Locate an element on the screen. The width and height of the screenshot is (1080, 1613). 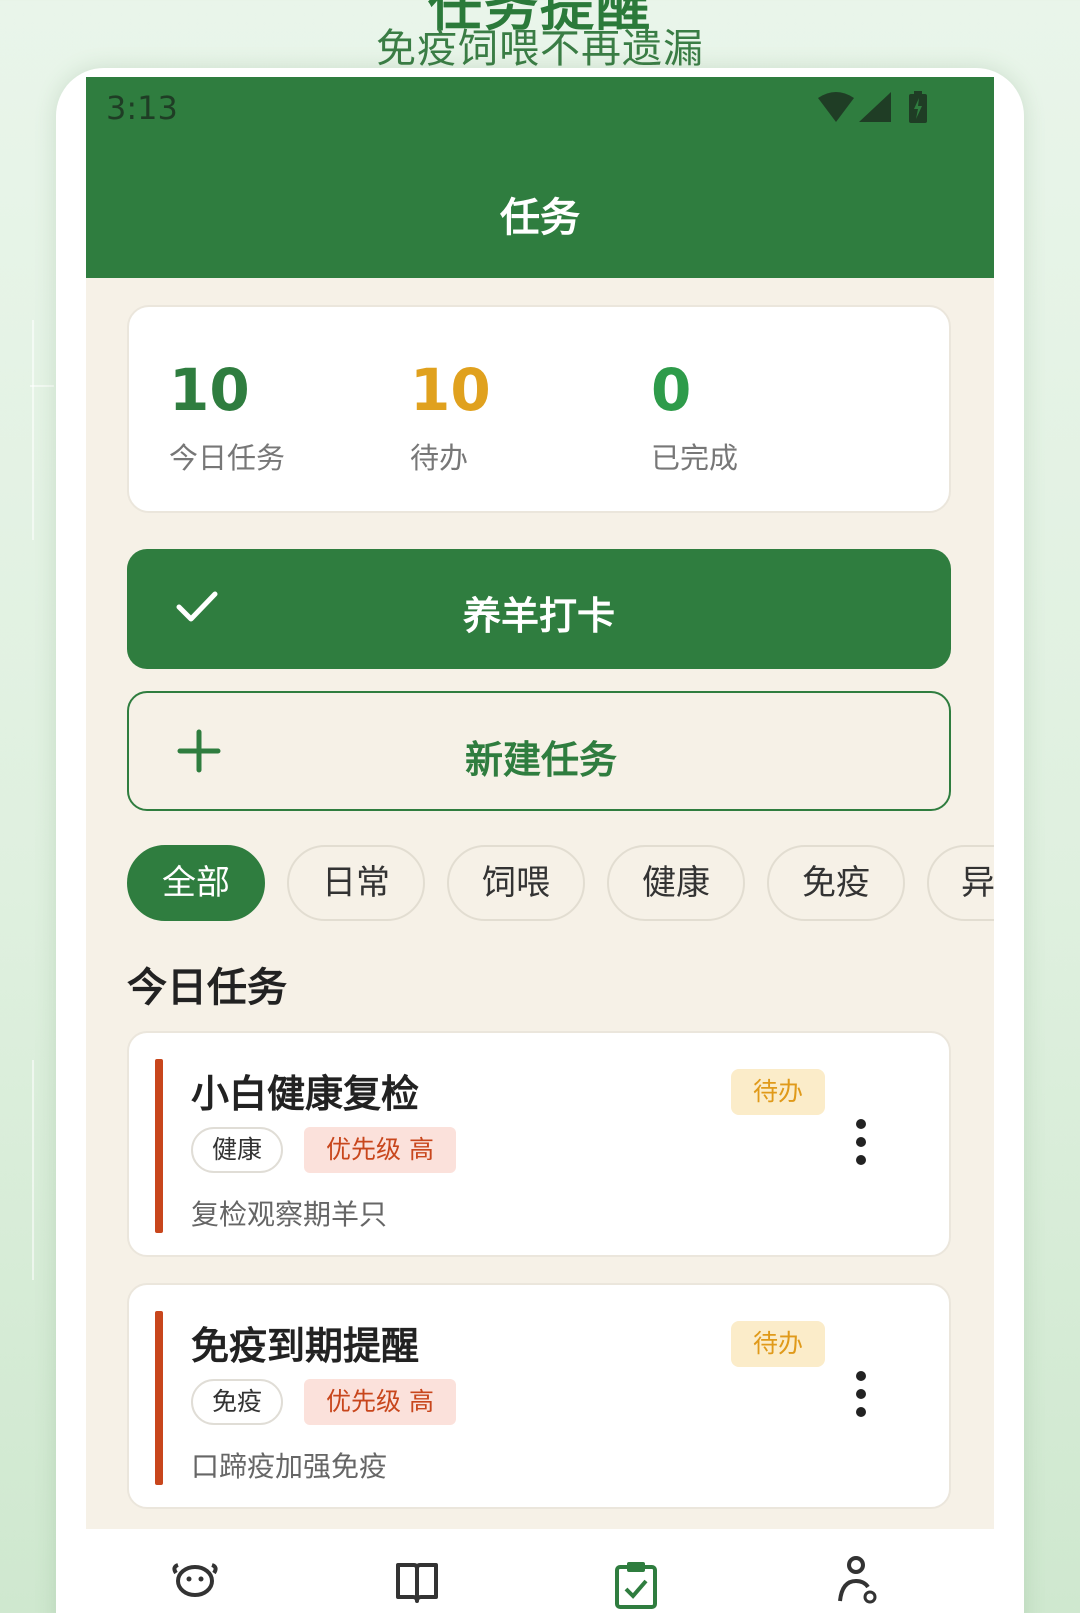
checkin-button: 养羊打卡 is located at coordinates (539, 609).